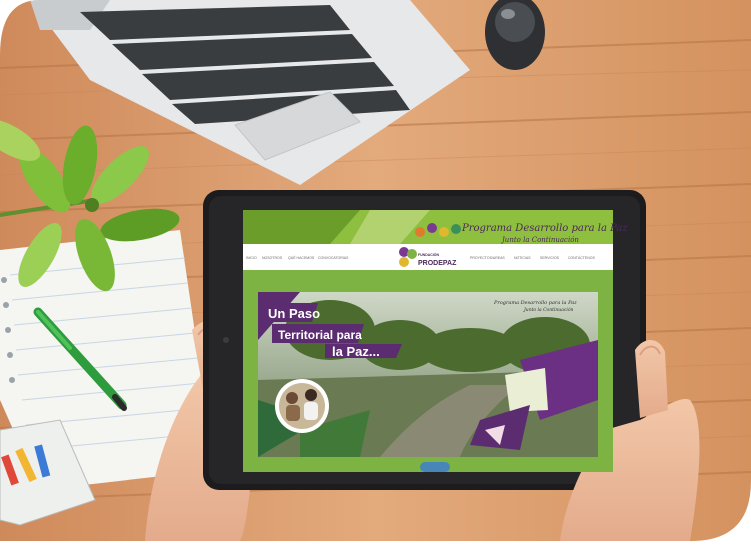 The height and width of the screenshot is (546, 751). Describe the element at coordinates (582, 258) in the screenshot. I see `nav-item-contactenos: CONTÁCTENOS` at that location.